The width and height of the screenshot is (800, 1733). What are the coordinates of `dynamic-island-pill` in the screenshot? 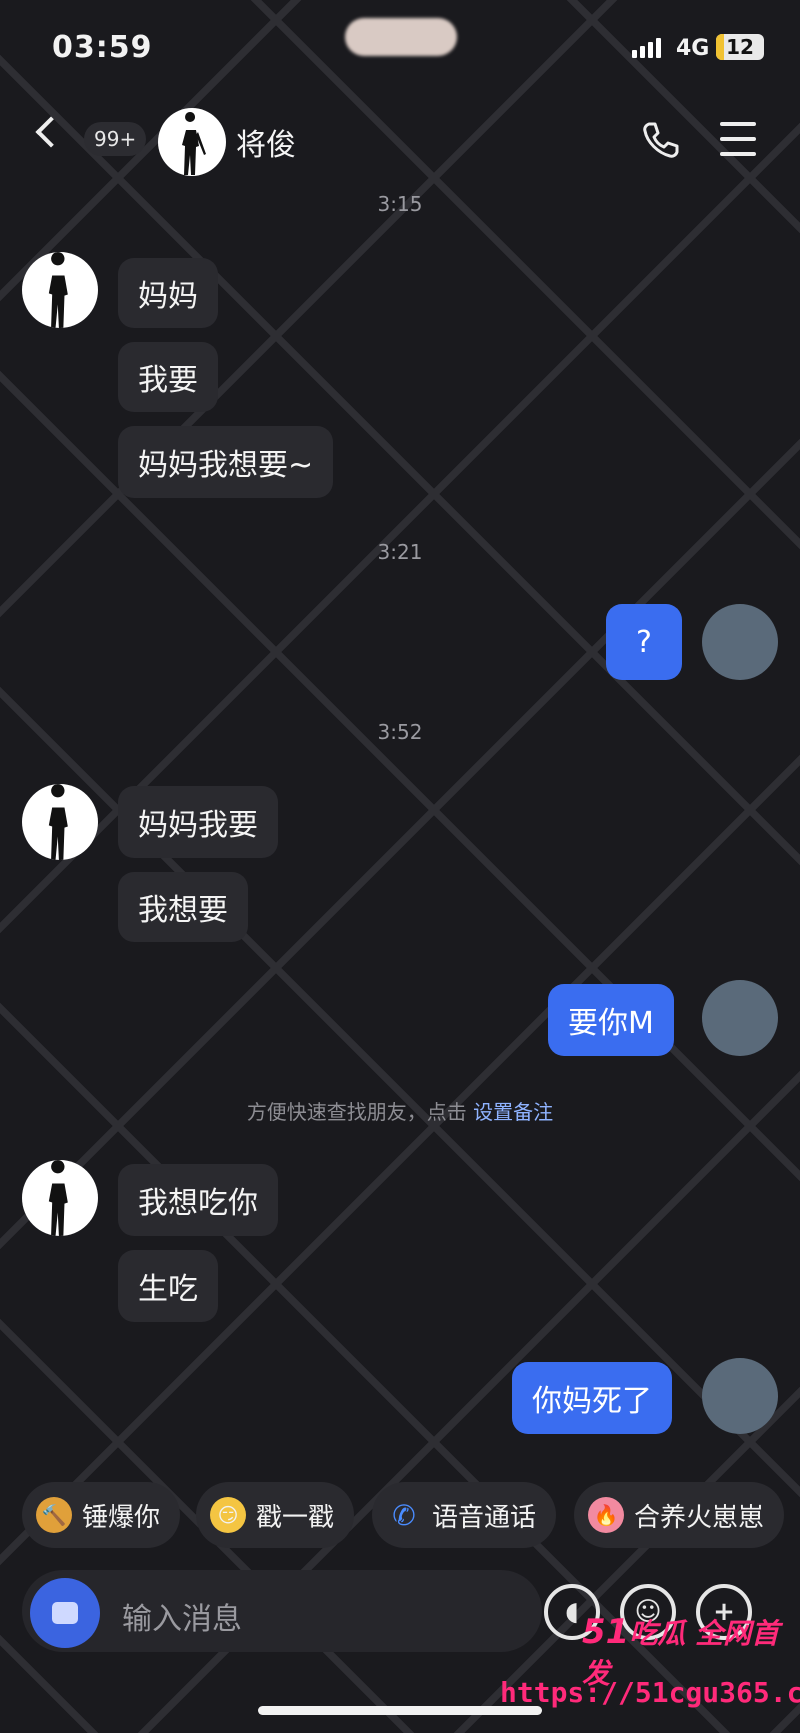 It's located at (401, 37).